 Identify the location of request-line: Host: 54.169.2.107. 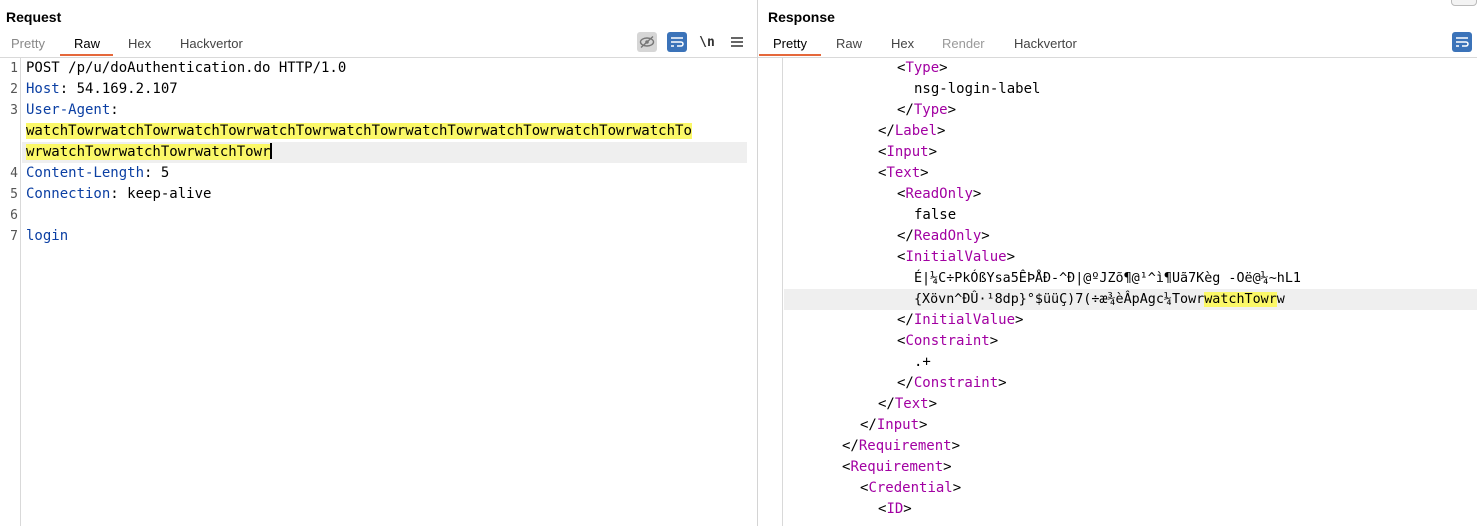
(102, 89).